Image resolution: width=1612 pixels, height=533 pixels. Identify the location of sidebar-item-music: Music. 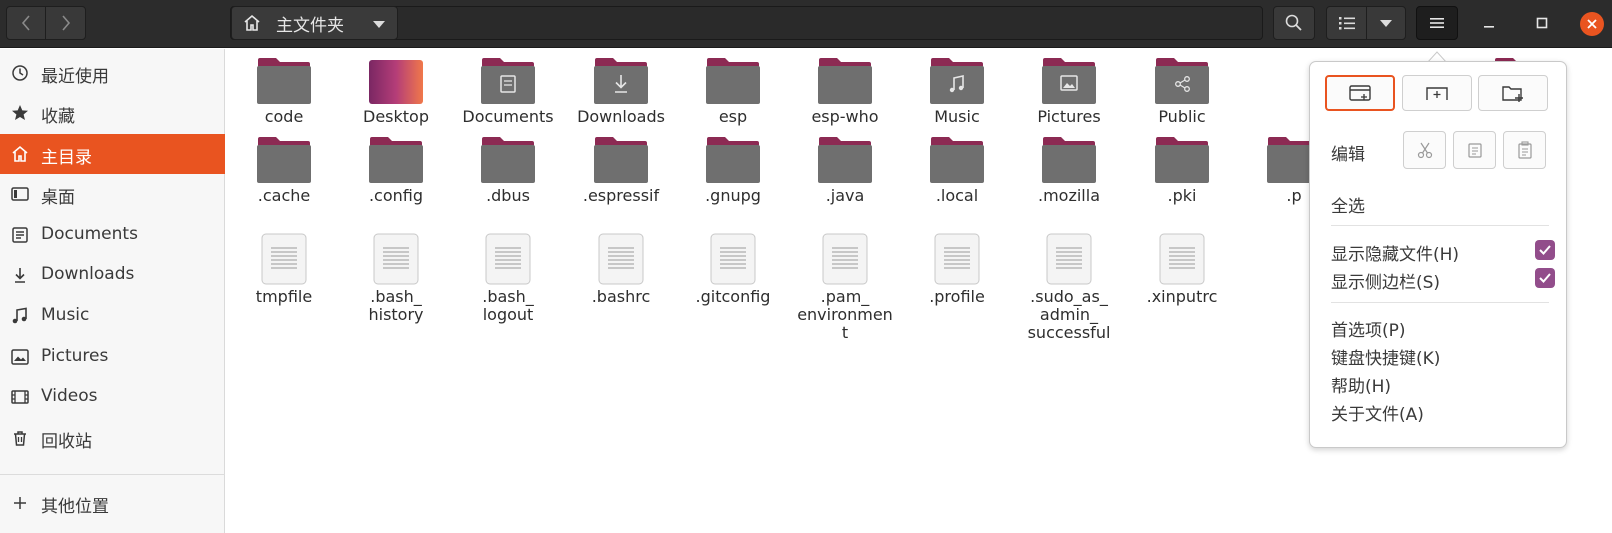
(112, 316).